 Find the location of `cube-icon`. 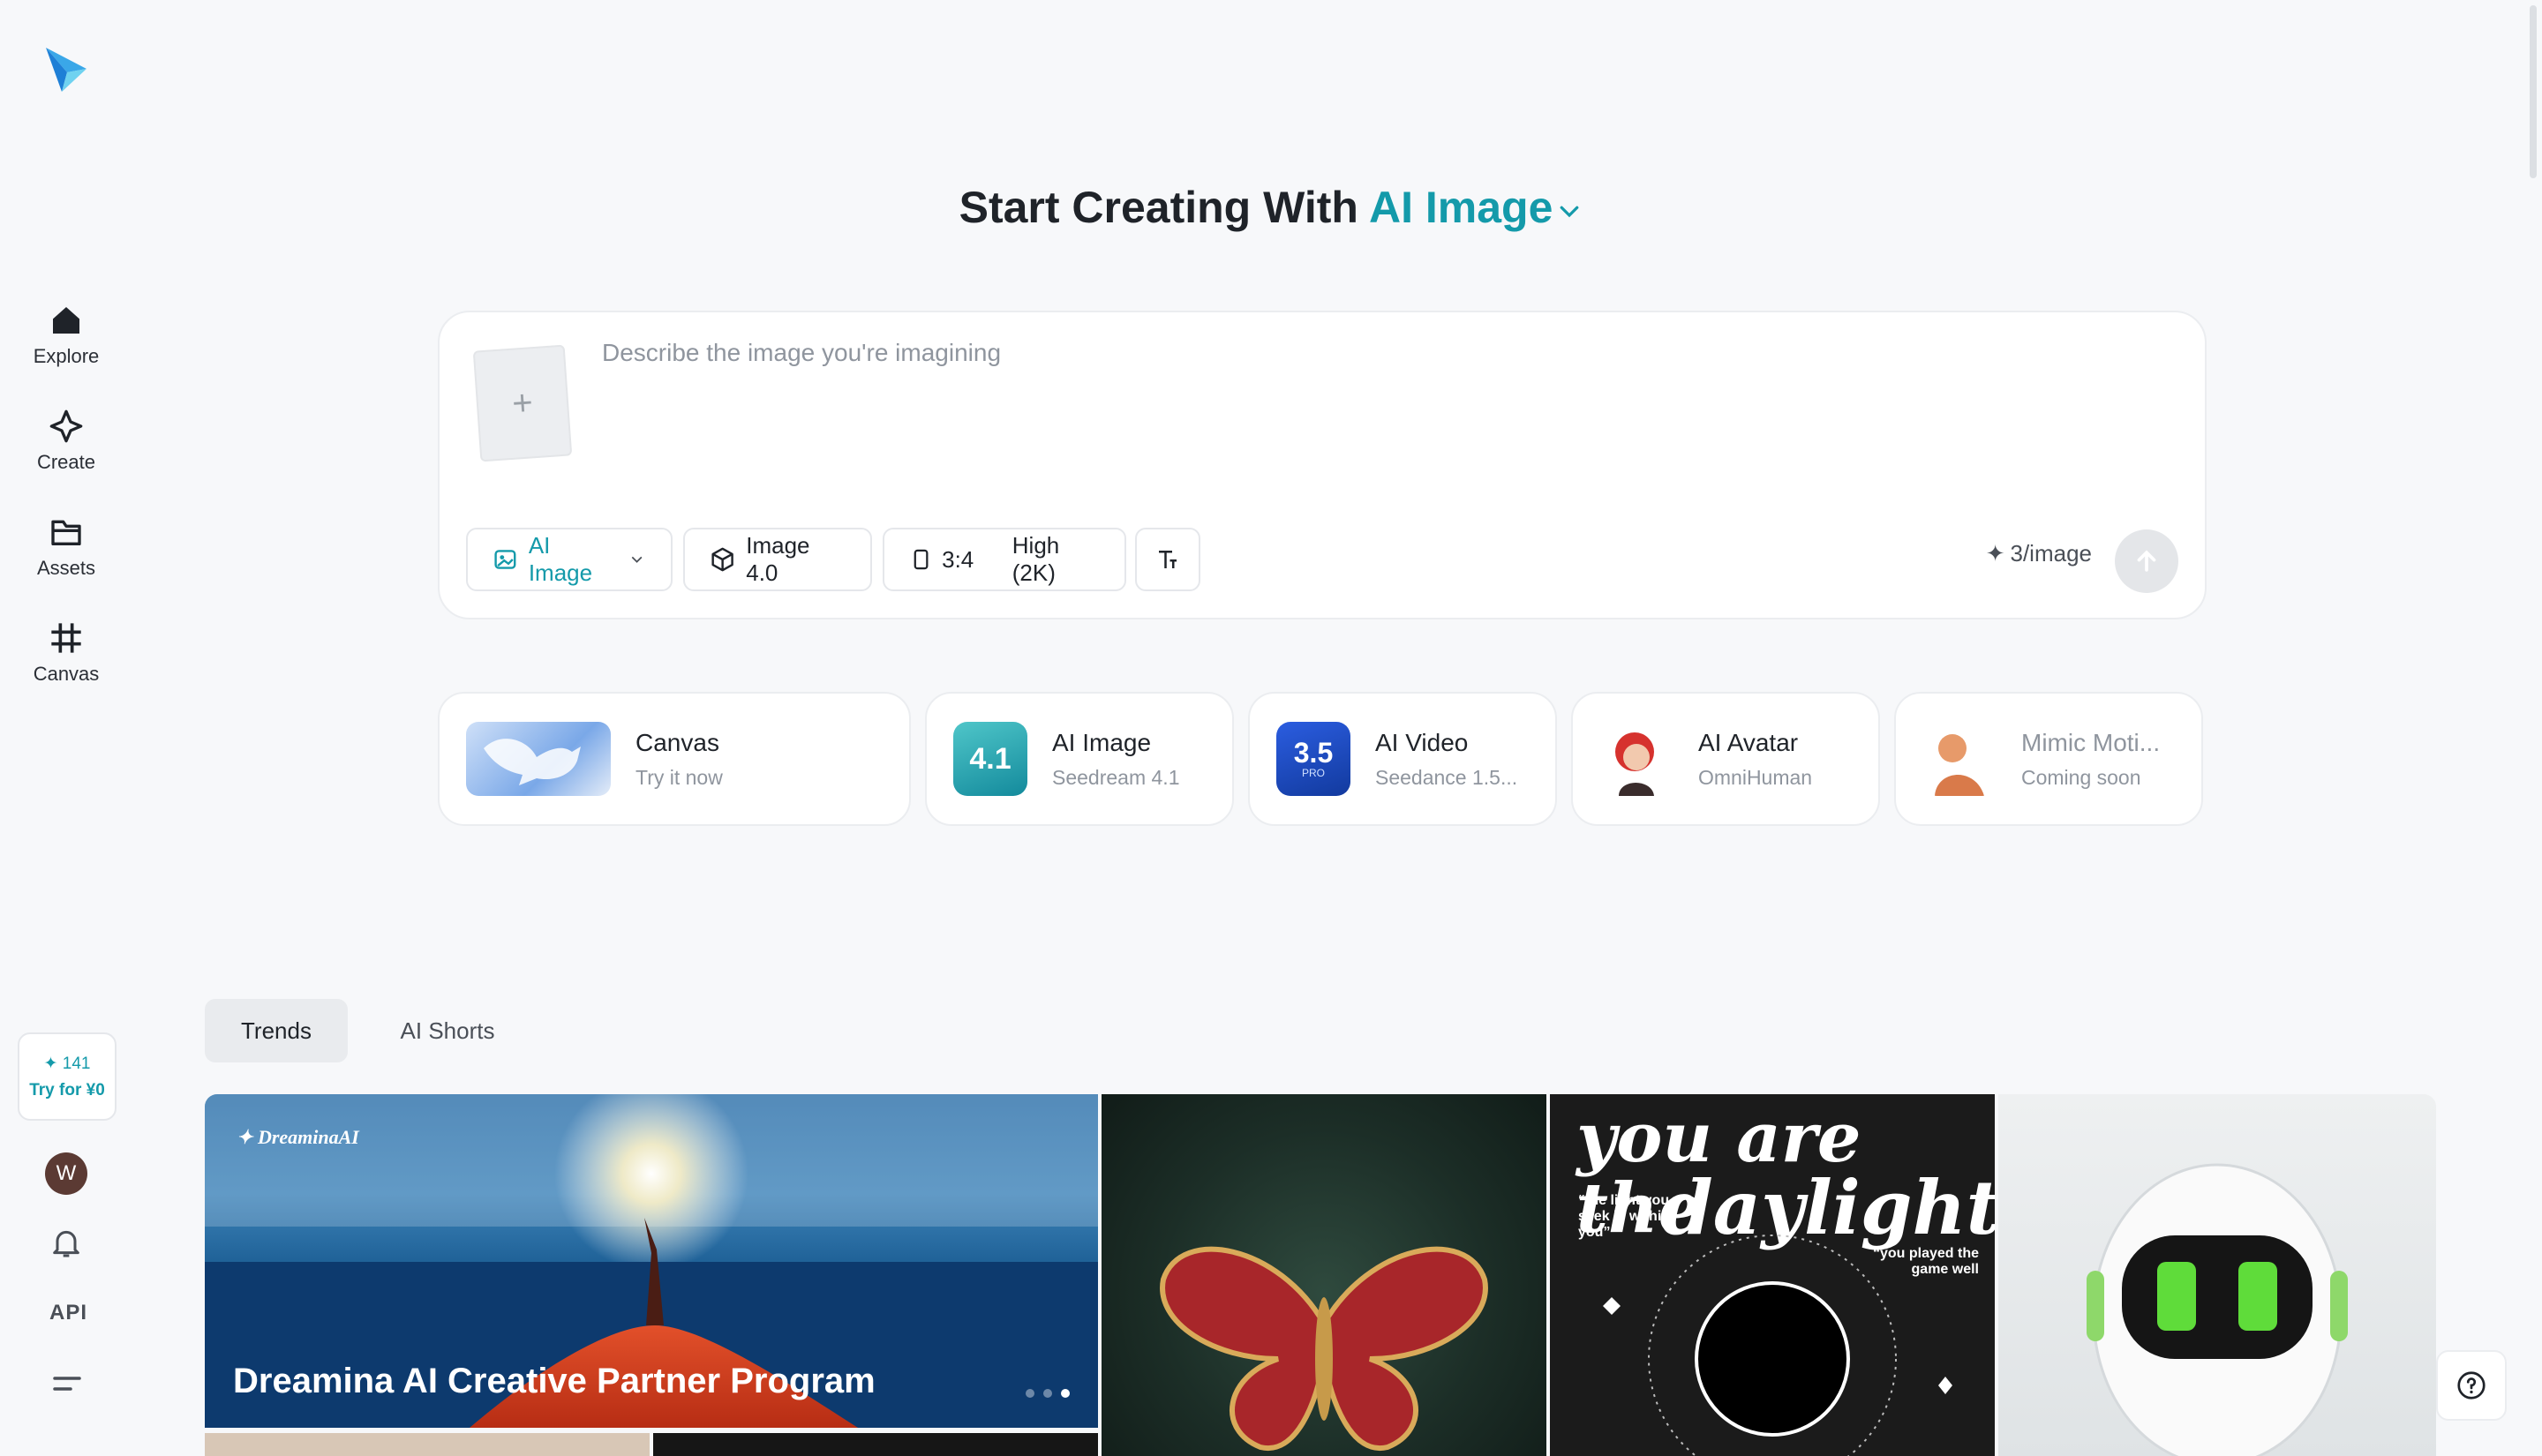

cube-icon is located at coordinates (722, 559).